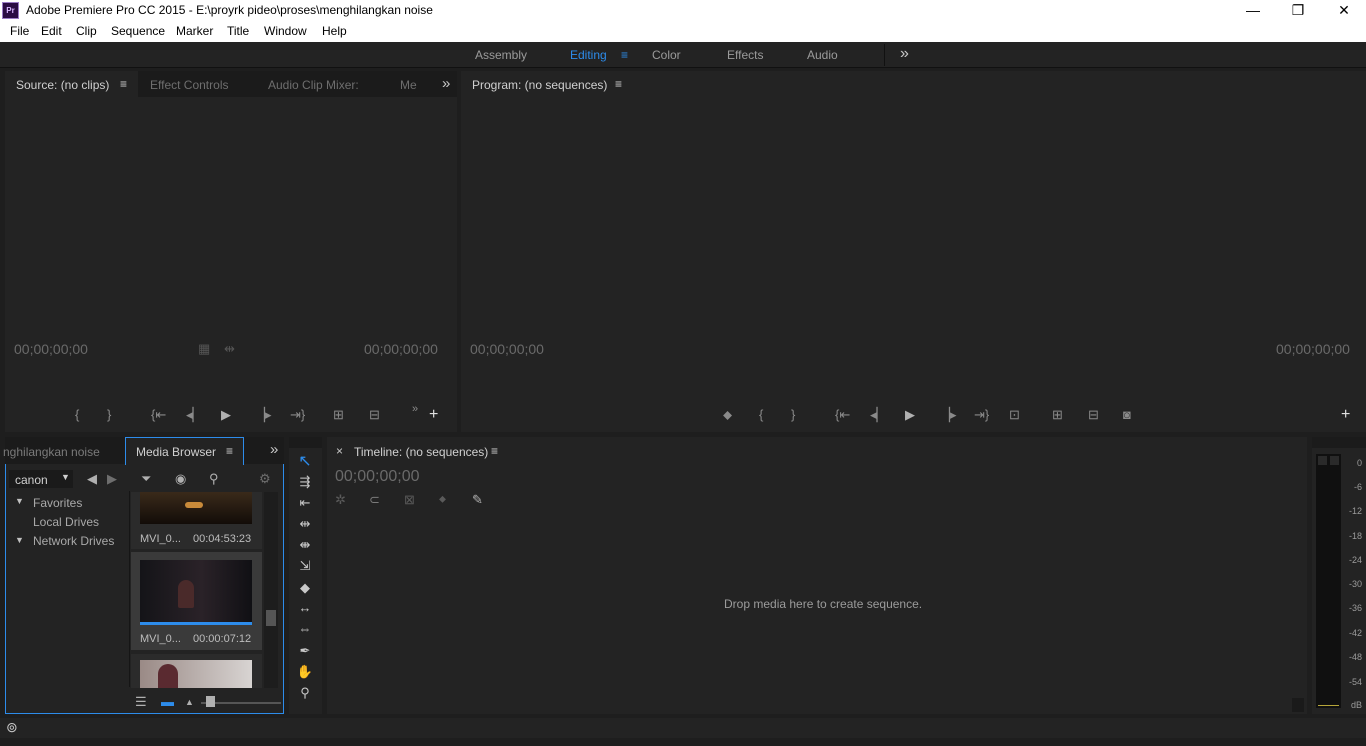 This screenshot has width=1366, height=746. I want to click on razor-tool-icon: ◆, so click(305, 588).